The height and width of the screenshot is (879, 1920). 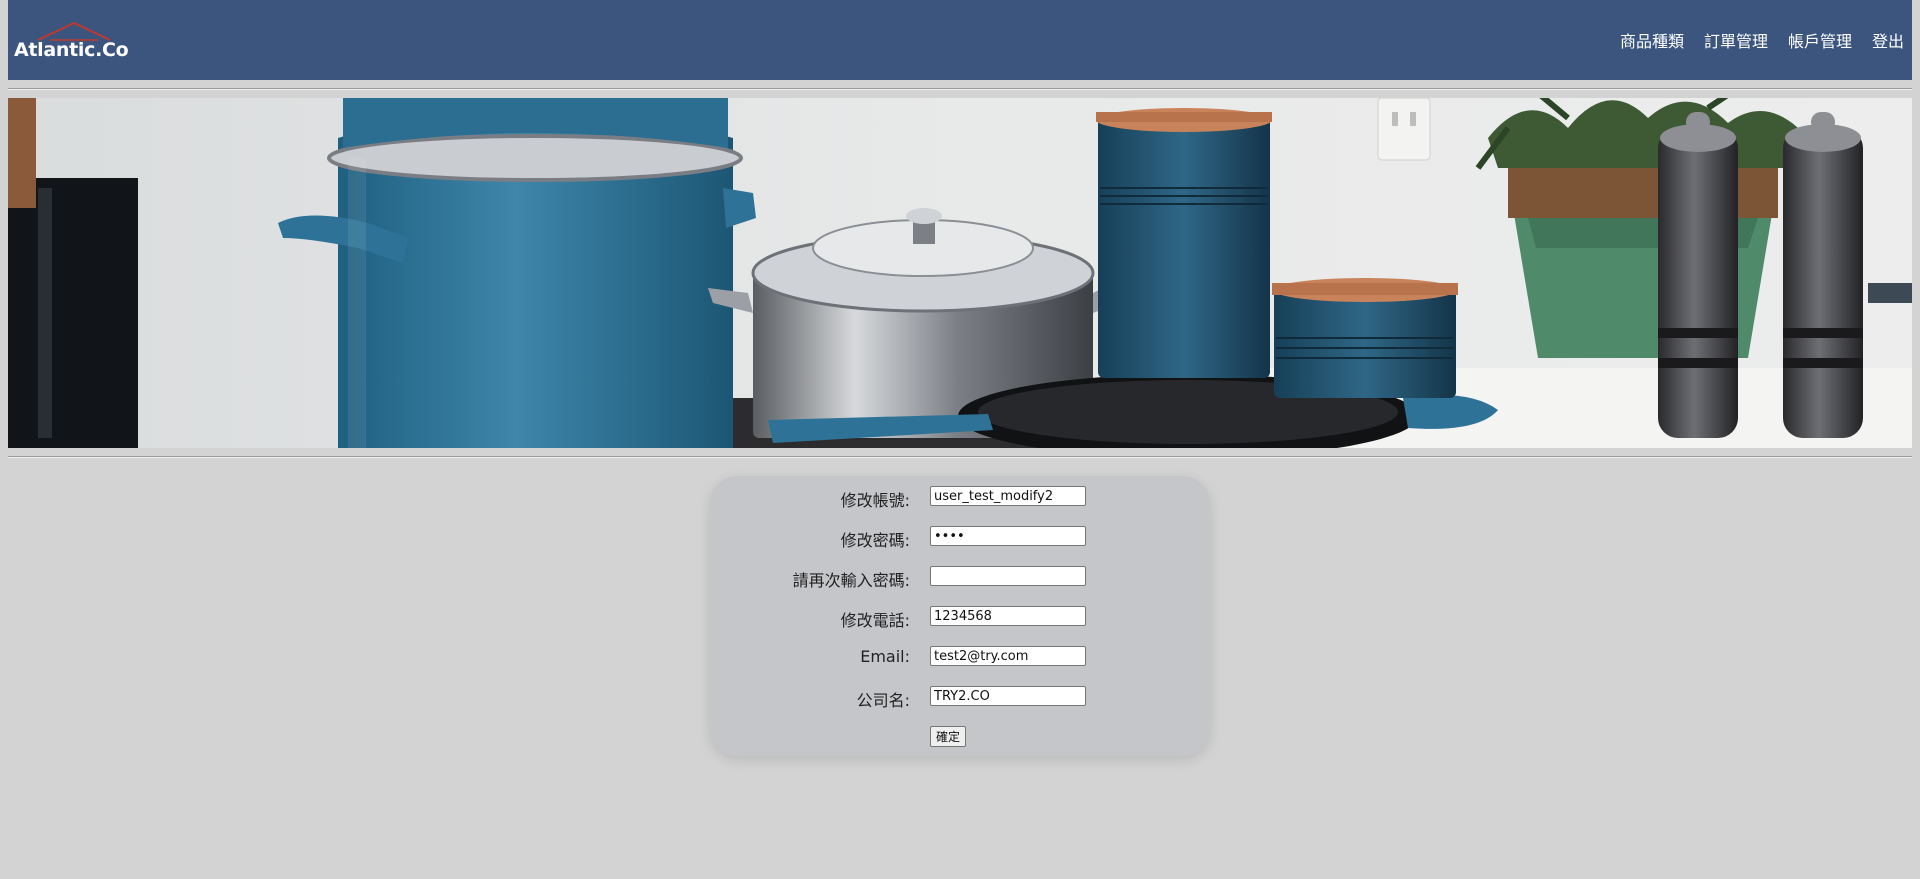 I want to click on nav-link-order-management: 訂單管理, so click(x=1736, y=40).